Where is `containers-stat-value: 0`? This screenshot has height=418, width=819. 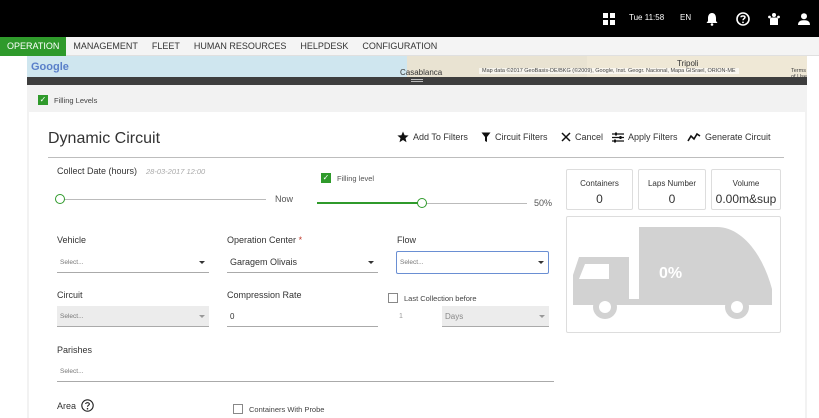
containers-stat-value: 0 is located at coordinates (599, 199).